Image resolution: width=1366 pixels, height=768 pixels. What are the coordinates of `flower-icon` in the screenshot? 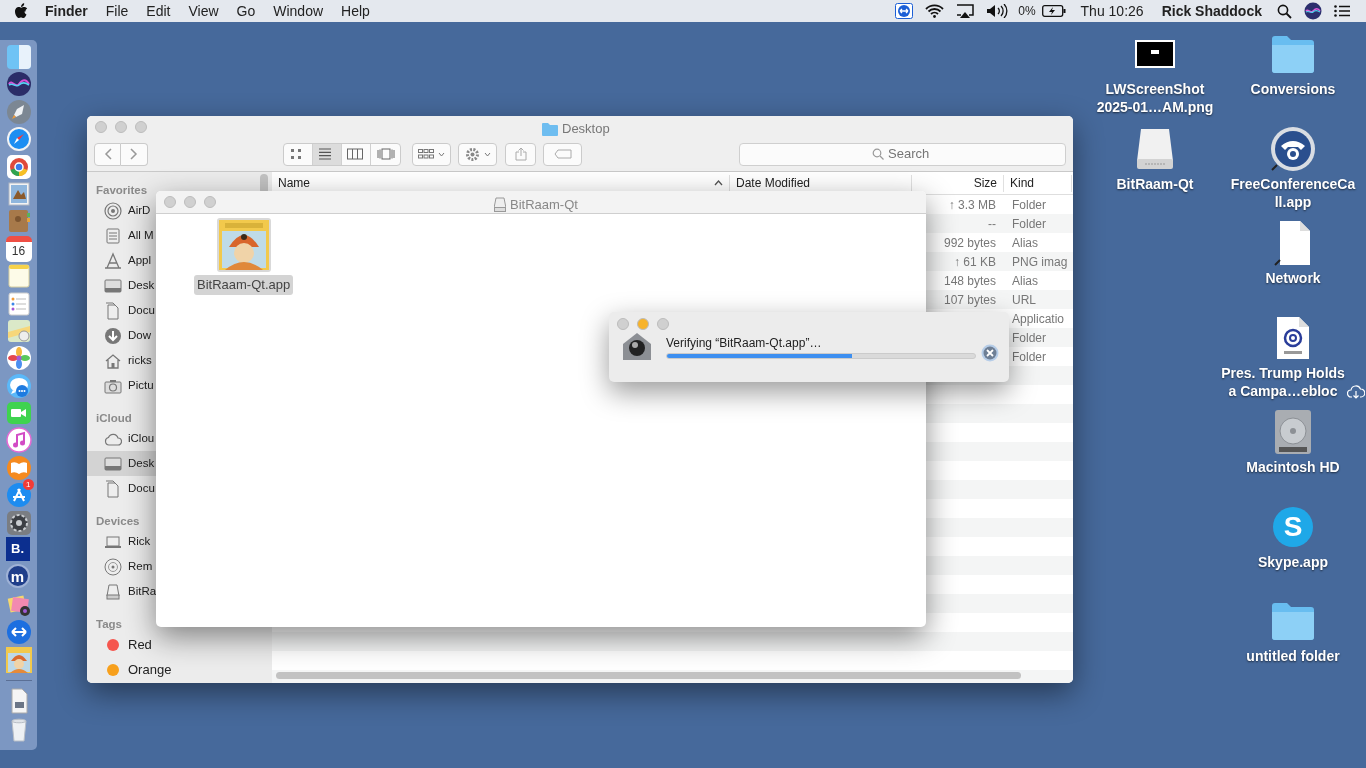 It's located at (18, 358).